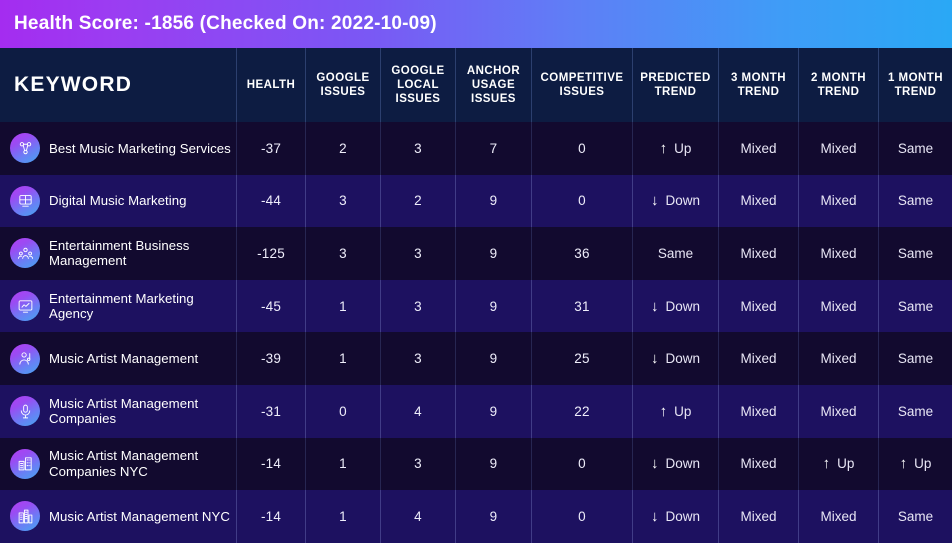 This screenshot has width=952, height=543. What do you see at coordinates (675, 85) in the screenshot?
I see `column-header-predicted-trend: PREDICTED TREND` at bounding box center [675, 85].